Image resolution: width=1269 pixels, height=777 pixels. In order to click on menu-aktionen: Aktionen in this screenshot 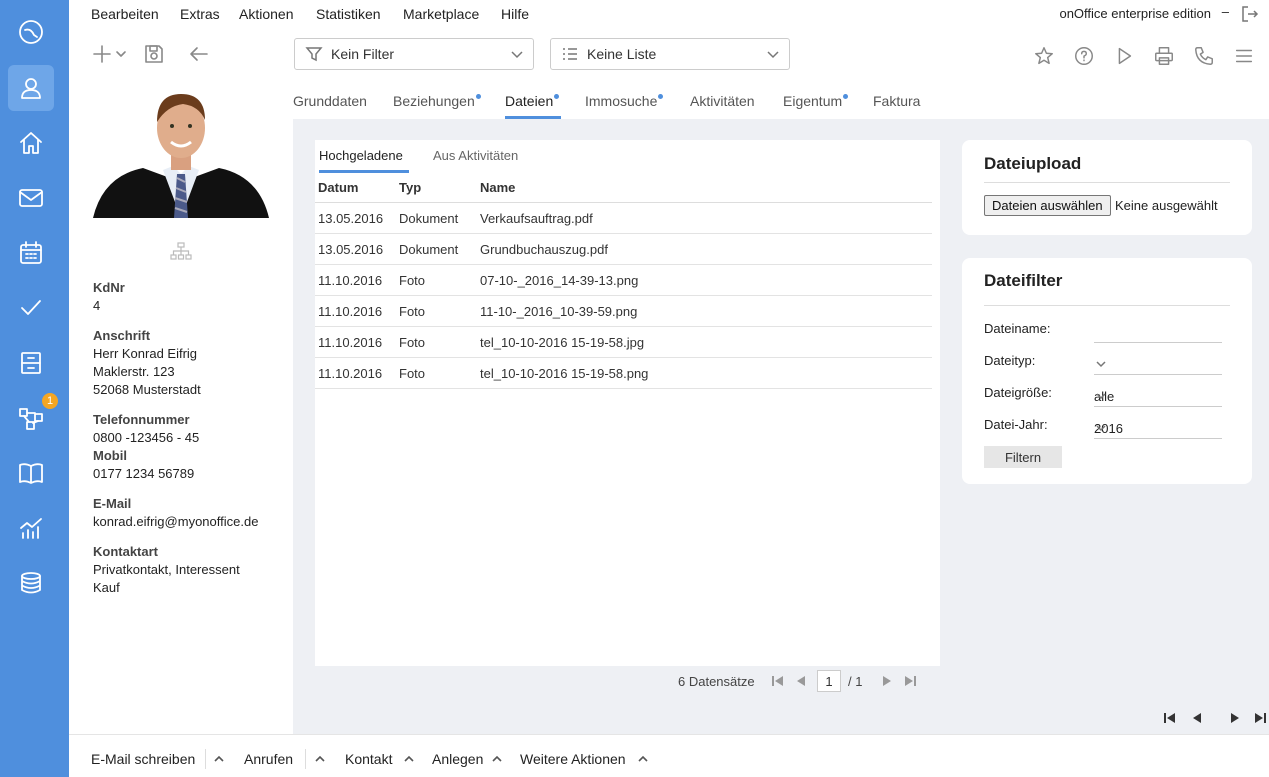, I will do `click(266, 14)`.